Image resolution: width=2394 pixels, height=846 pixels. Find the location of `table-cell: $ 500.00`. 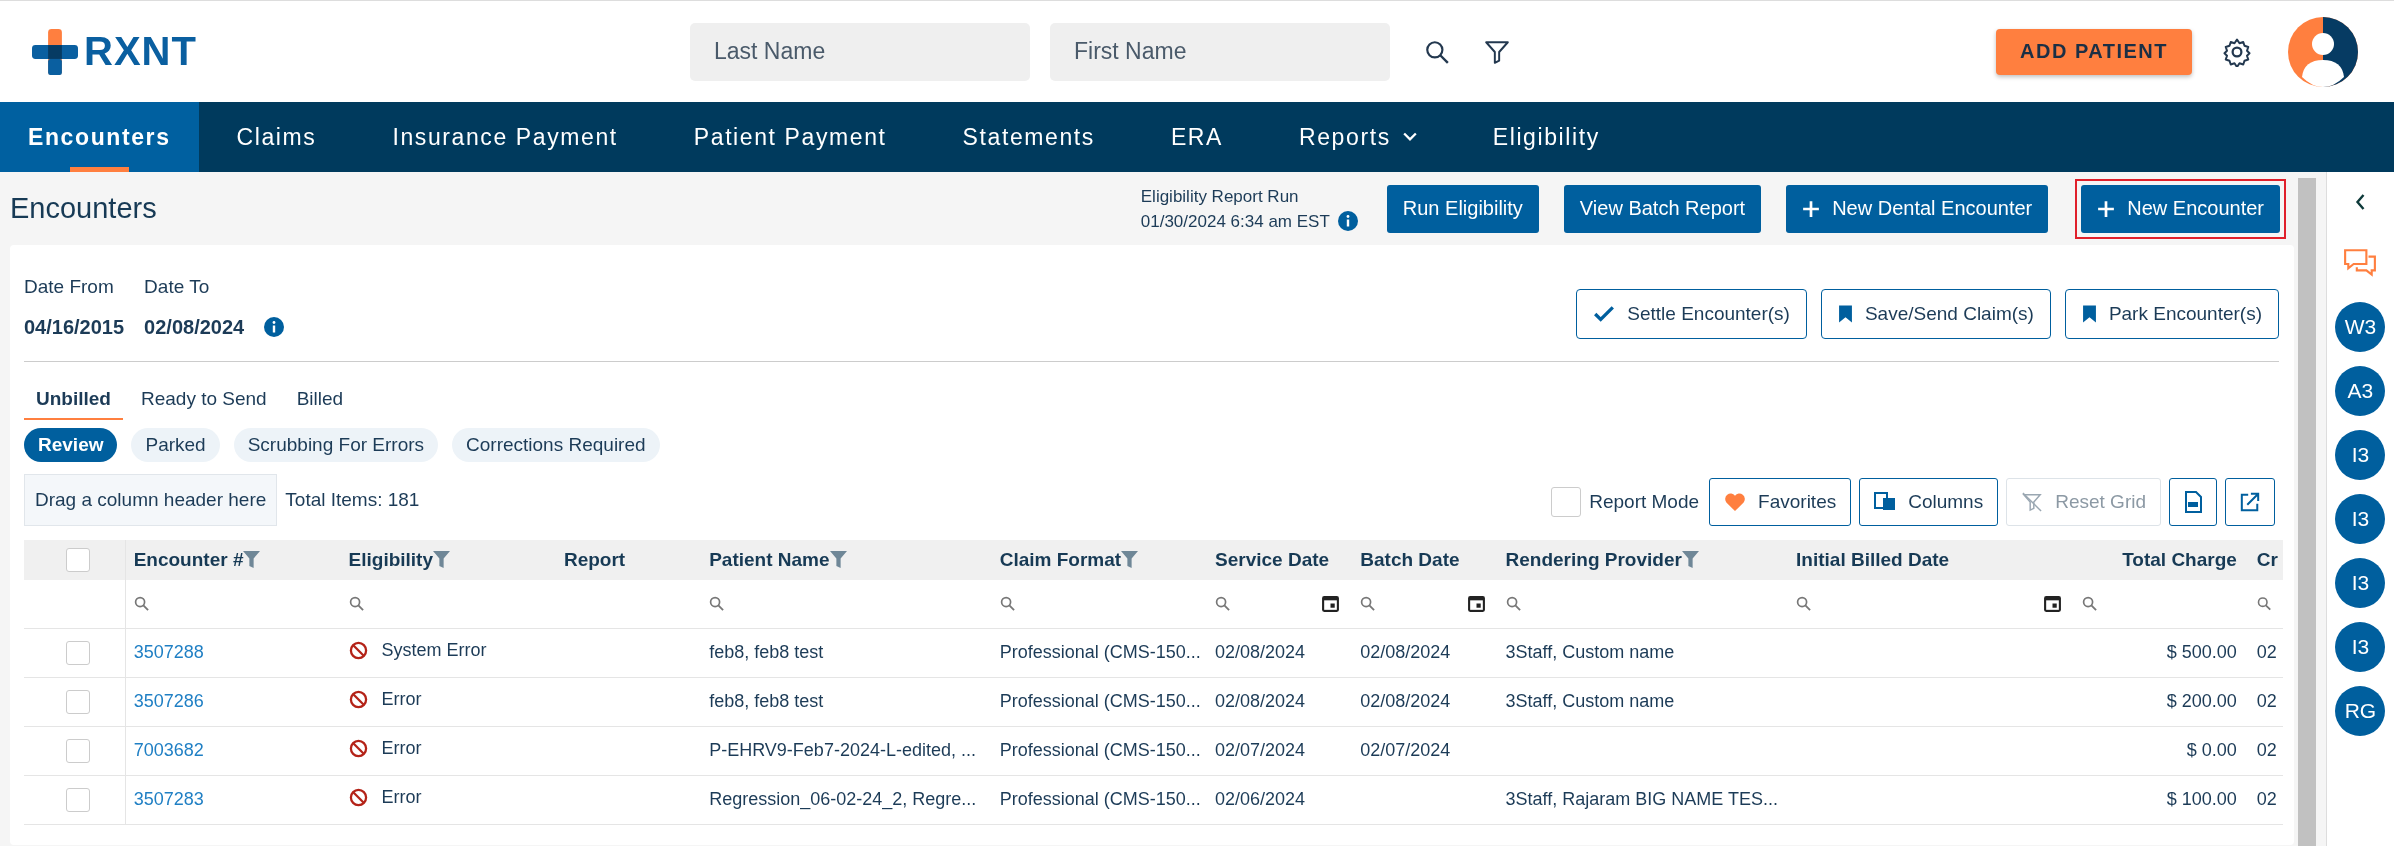

table-cell: $ 500.00 is located at coordinates (2201, 652).